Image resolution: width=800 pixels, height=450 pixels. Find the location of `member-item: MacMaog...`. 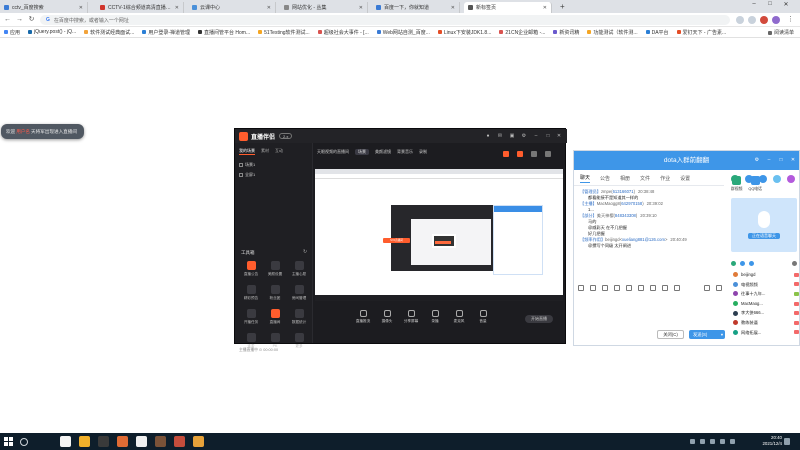

member-item: MacMaog... is located at coordinates (766, 304).